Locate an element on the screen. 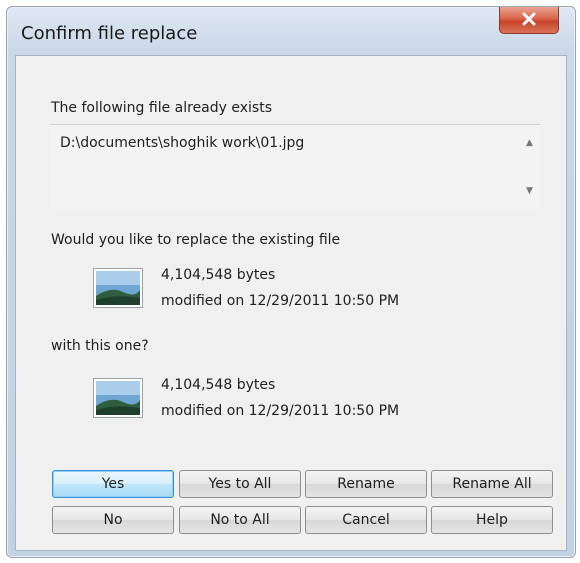 This screenshot has height=563, width=580. close-icon is located at coordinates (529, 19).